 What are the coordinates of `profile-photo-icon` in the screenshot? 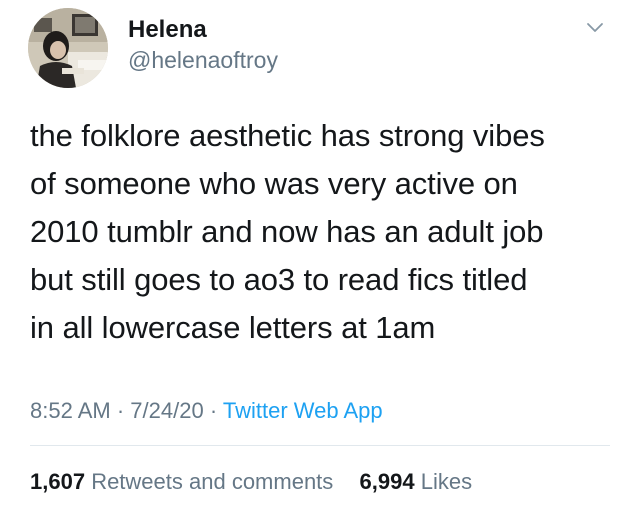 It's located at (68, 48).